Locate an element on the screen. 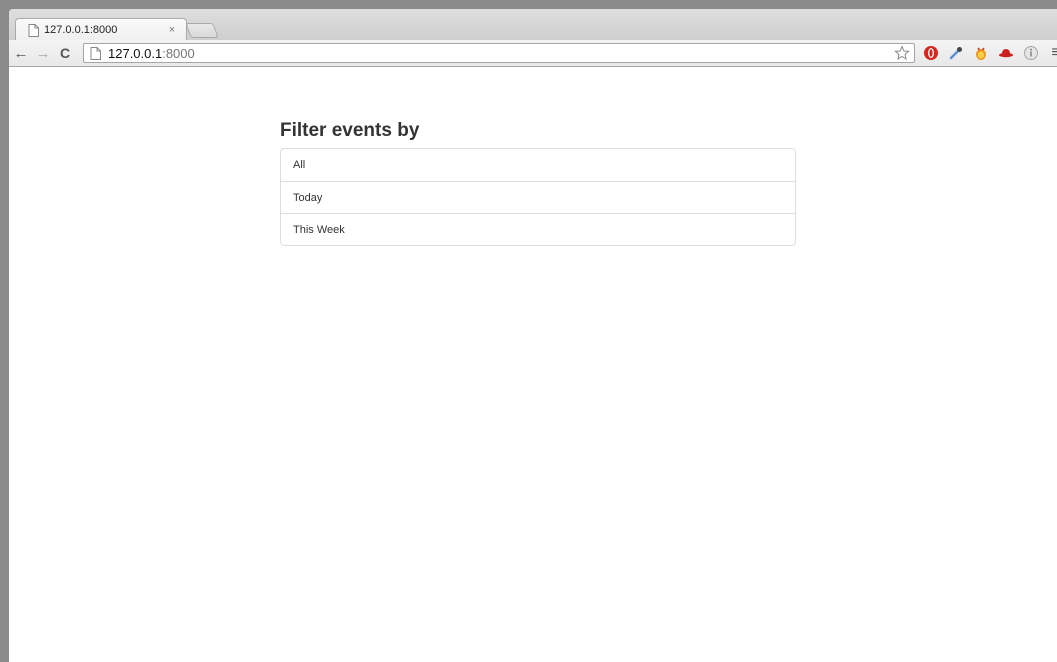 The height and width of the screenshot is (662, 1057). star-icon is located at coordinates (902, 53).